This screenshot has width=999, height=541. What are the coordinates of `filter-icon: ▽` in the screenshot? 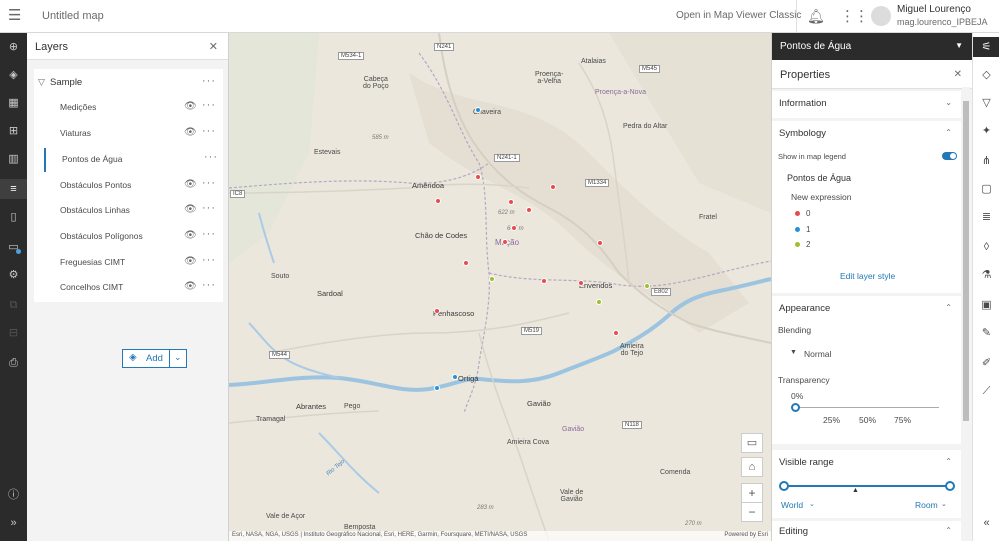 It's located at (986, 103).